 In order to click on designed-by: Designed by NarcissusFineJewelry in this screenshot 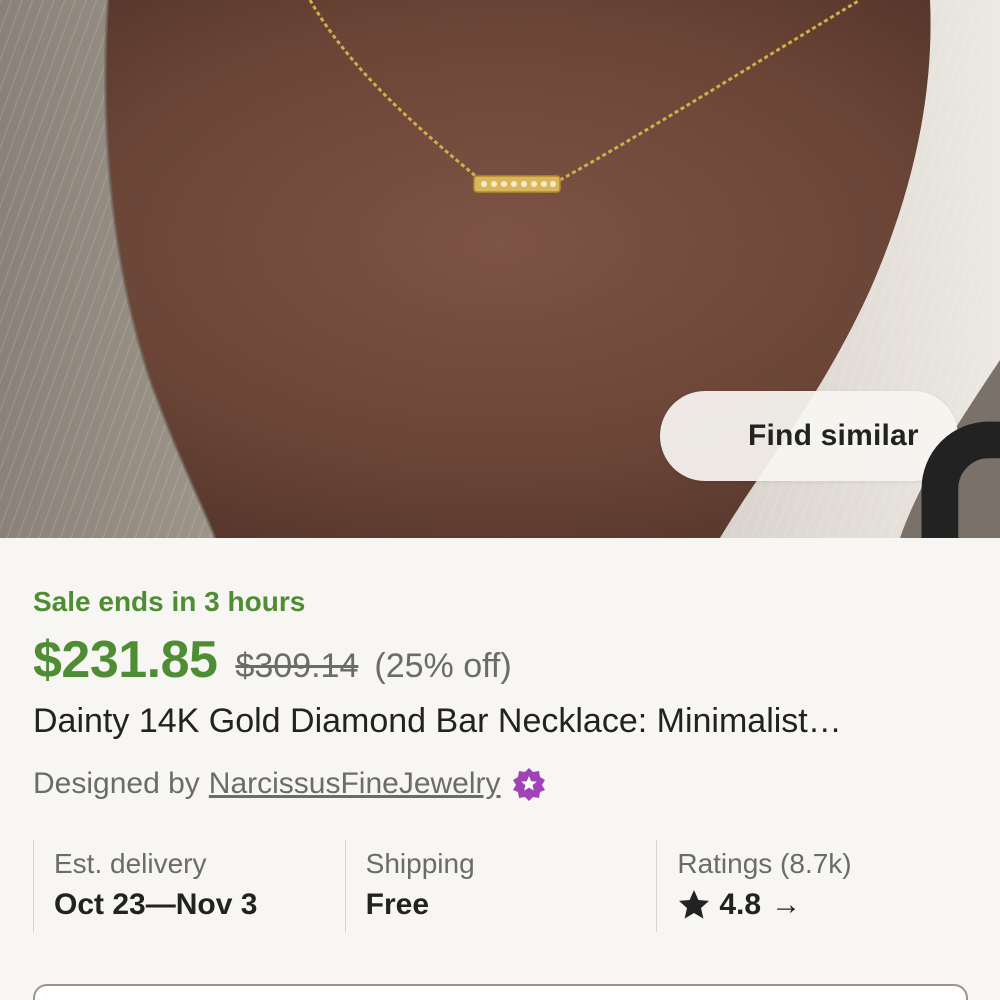, I will do `click(290, 784)`.